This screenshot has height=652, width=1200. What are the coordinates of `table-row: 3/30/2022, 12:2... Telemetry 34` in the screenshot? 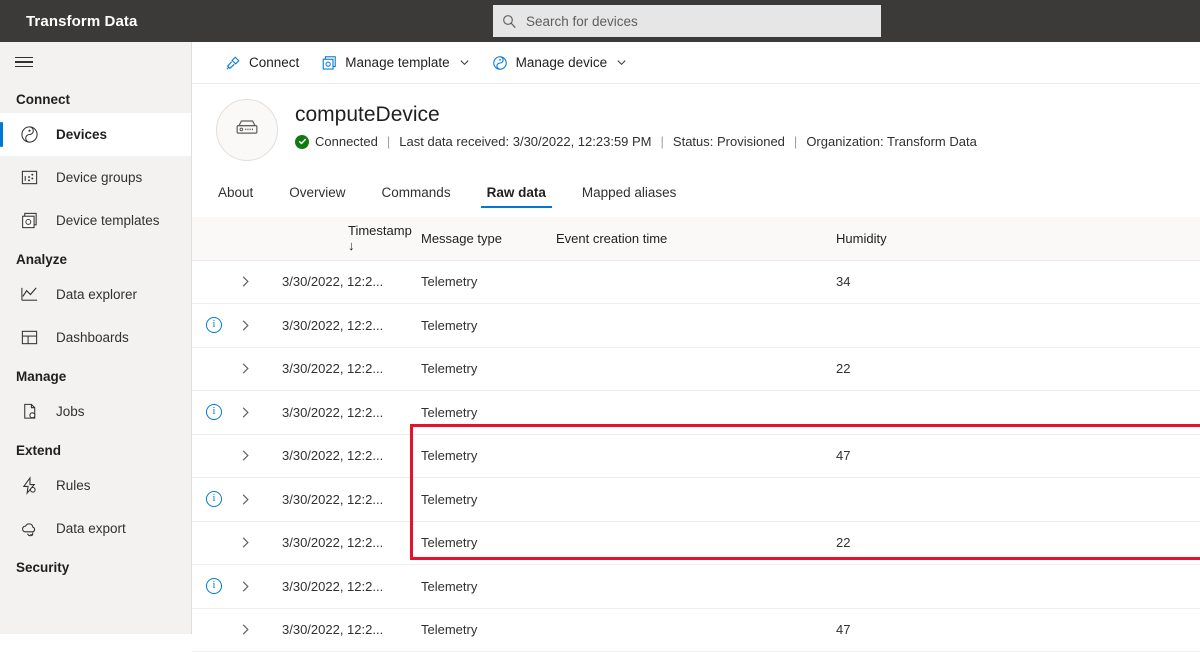 It's located at (696, 282).